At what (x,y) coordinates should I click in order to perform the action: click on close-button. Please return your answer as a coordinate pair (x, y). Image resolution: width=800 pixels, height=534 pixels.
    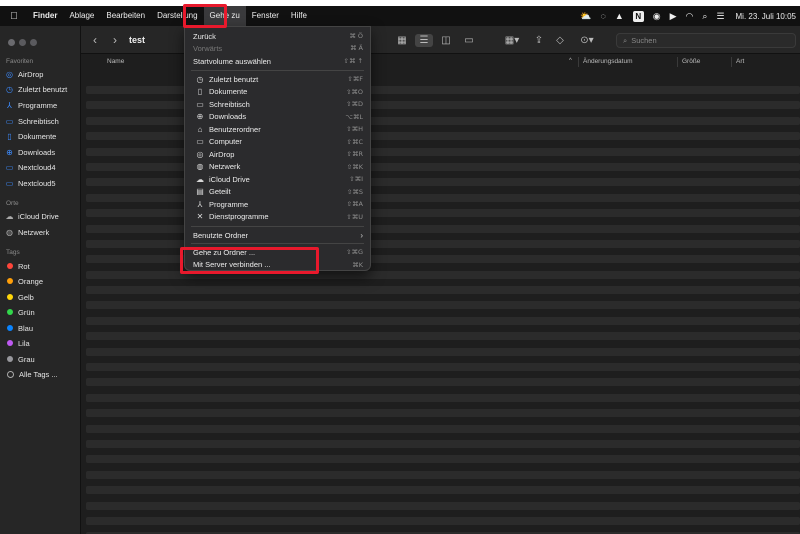
    Looking at the image, I should click on (11, 42).